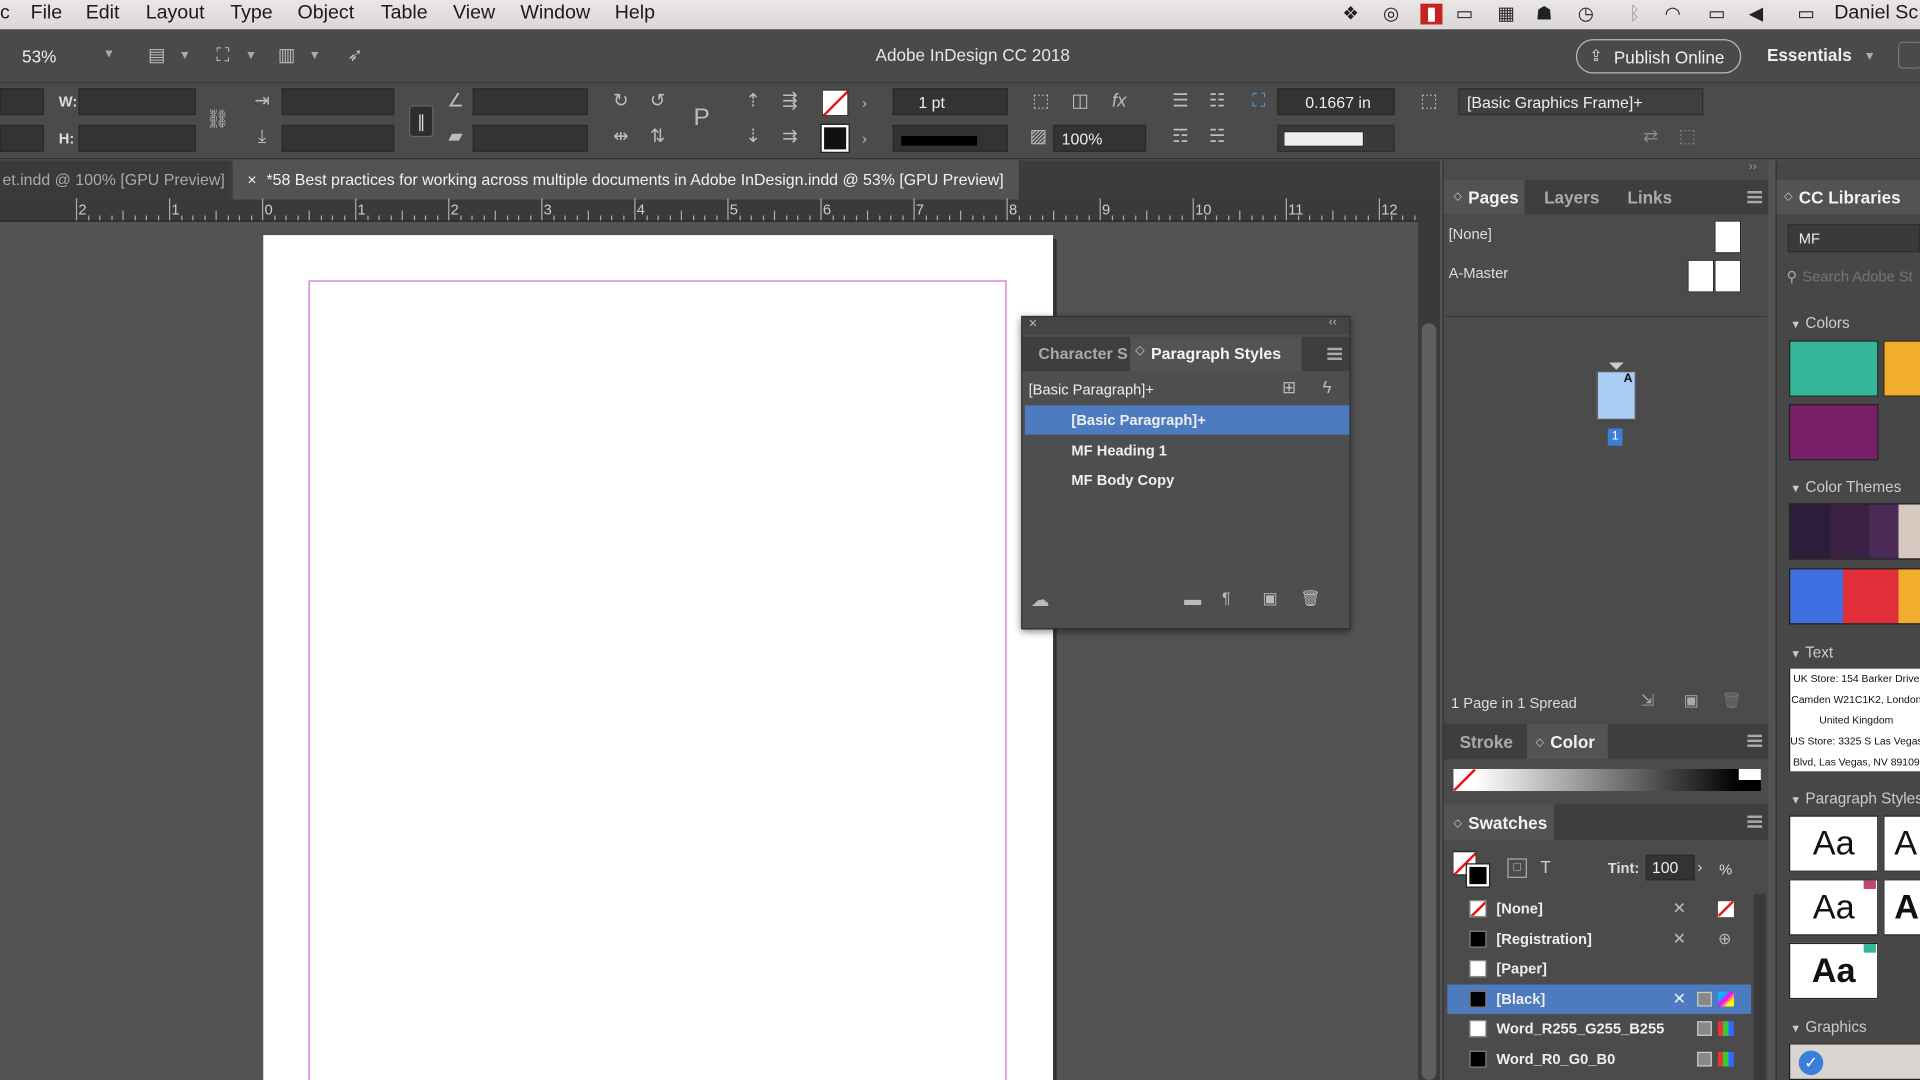 Image resolution: width=1920 pixels, height=1080 pixels. What do you see at coordinates (621, 101) in the screenshot?
I see `rotate-cw-icon: ↻` at bounding box center [621, 101].